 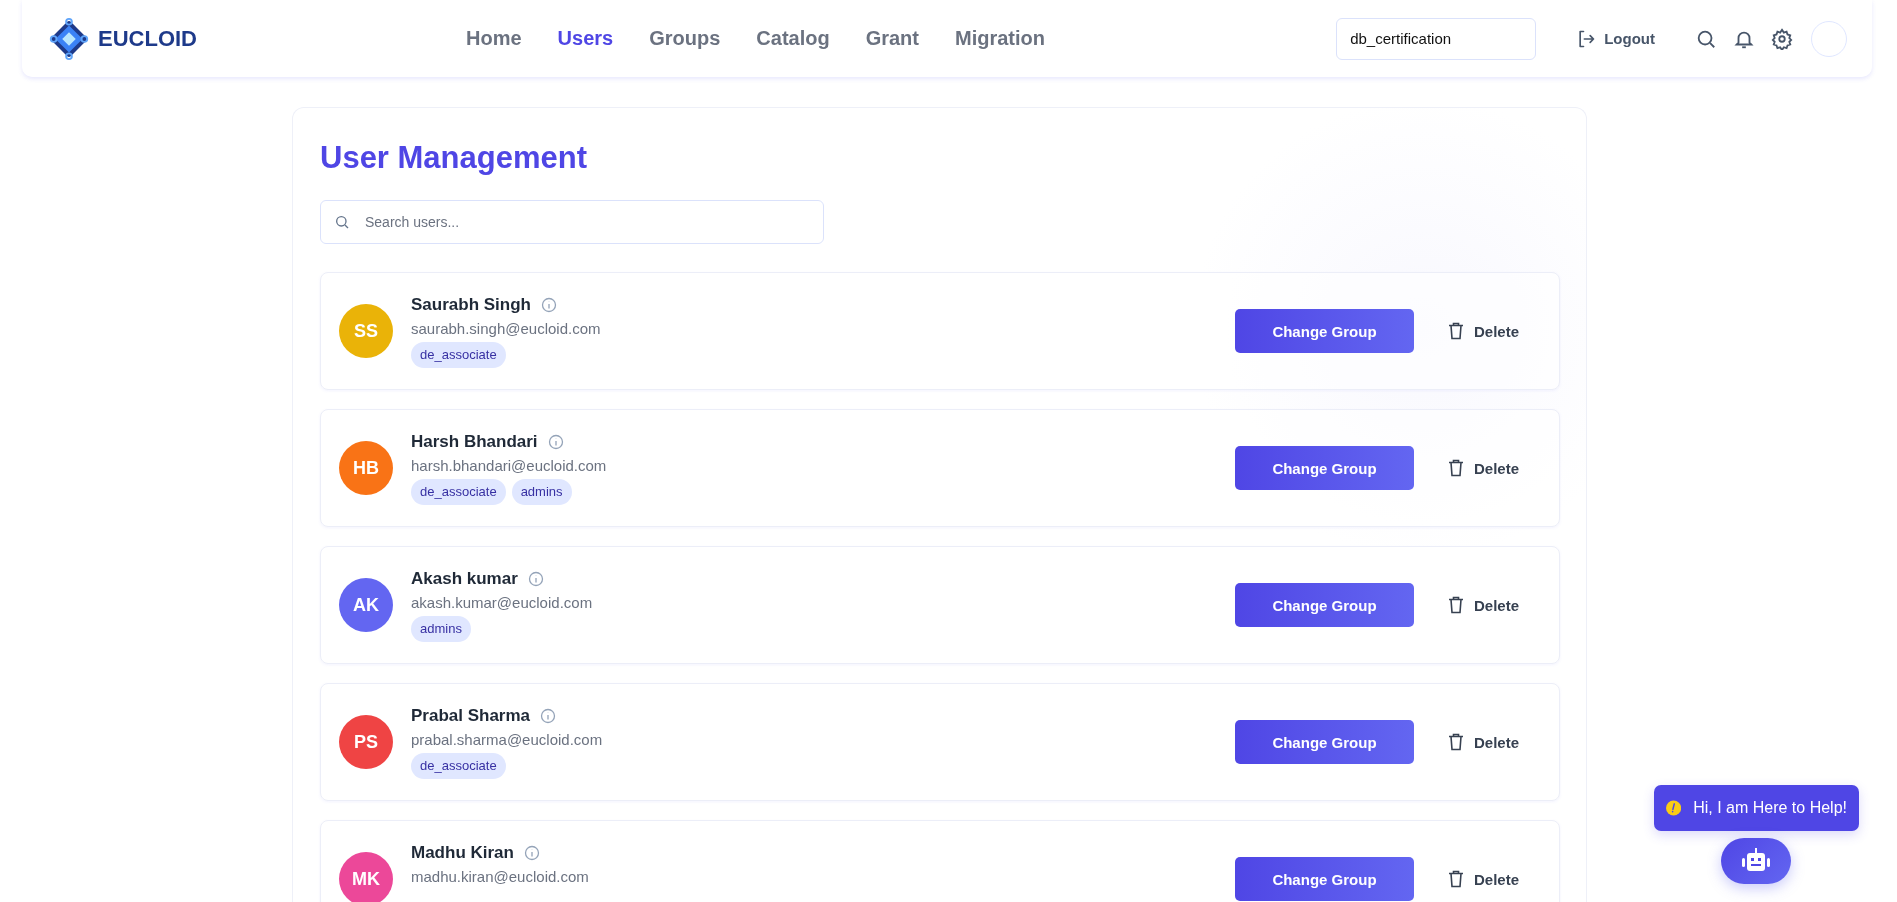 What do you see at coordinates (1000, 38) in the screenshot?
I see `nav-link: Migration` at bounding box center [1000, 38].